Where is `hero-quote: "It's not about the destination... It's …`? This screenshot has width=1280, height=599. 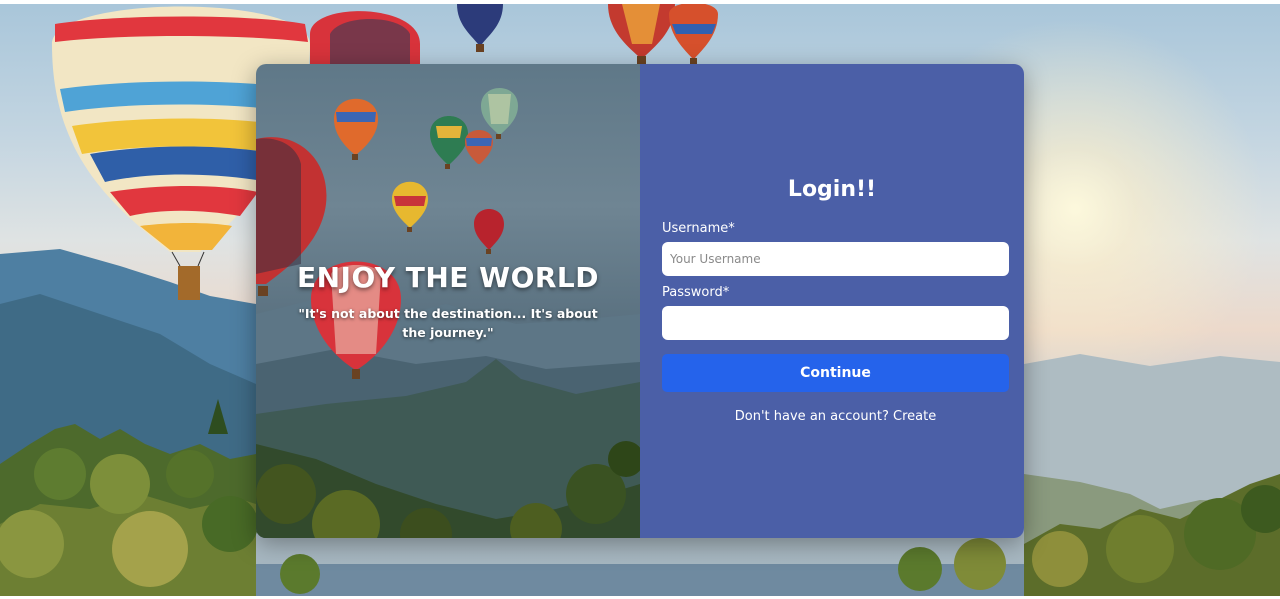
hero-quote: "It's not about the destination... It's … is located at coordinates (448, 323).